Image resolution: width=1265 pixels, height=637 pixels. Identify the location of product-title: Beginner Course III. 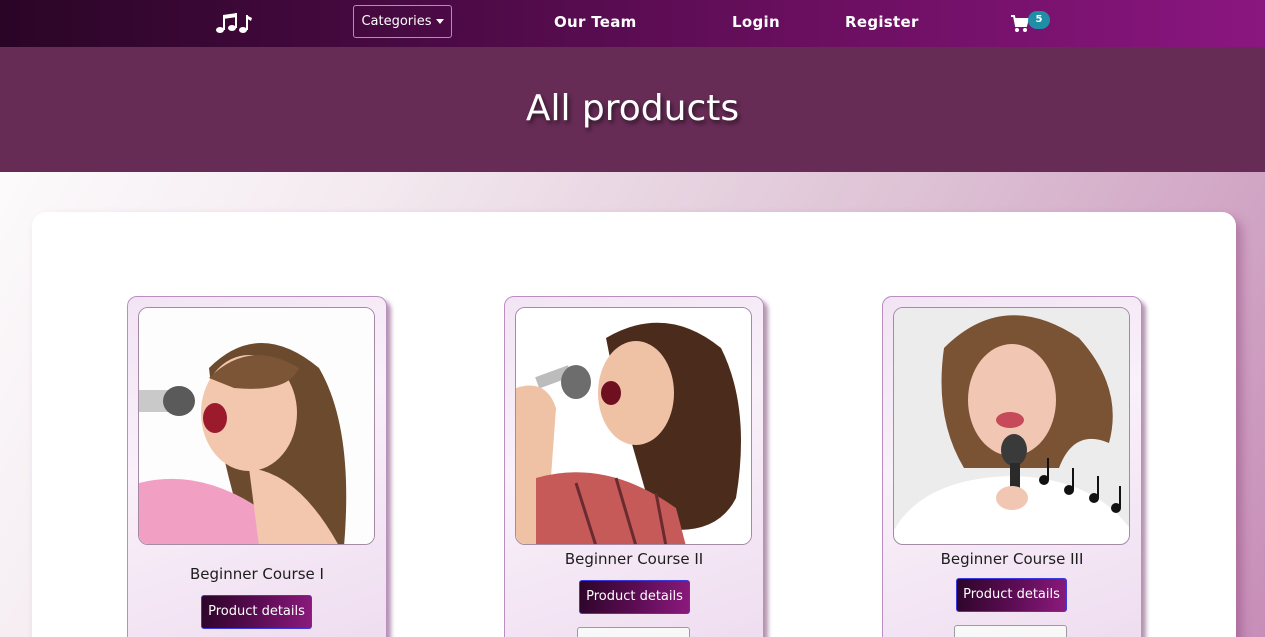
(1012, 559).